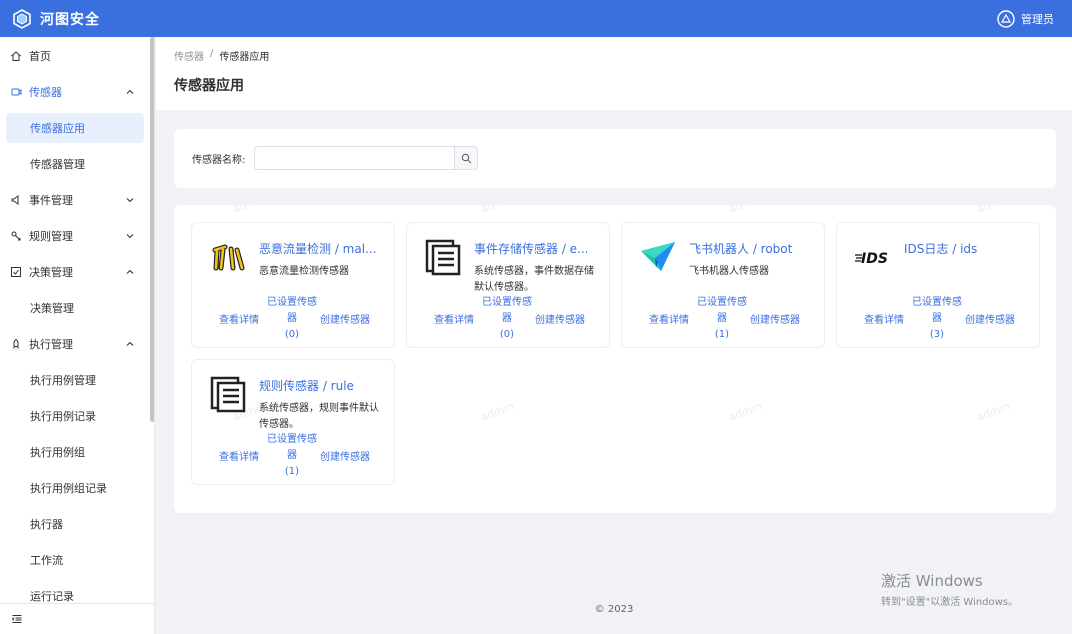 The height and width of the screenshot is (634, 1072). I want to click on search-button, so click(466, 158).